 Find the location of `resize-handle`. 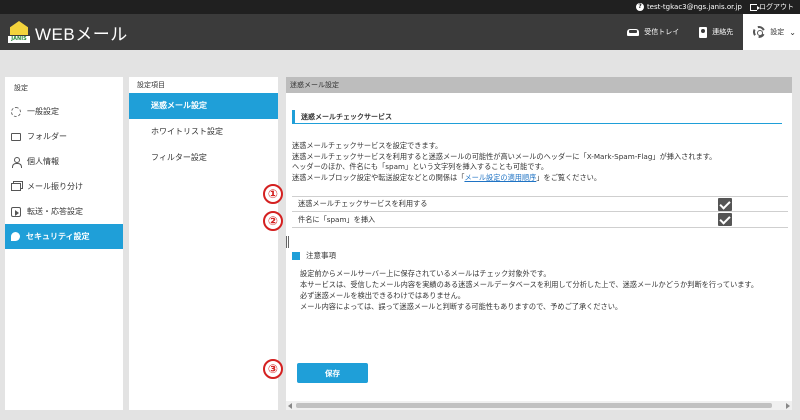

resize-handle is located at coordinates (287, 242).